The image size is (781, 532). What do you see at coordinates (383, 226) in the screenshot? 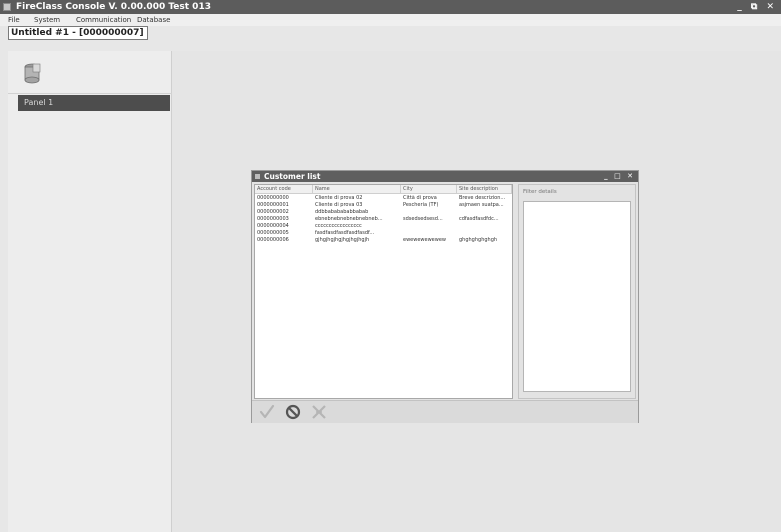
I see `table-row: 0000000004 ccccccccccccccccc` at bounding box center [383, 226].